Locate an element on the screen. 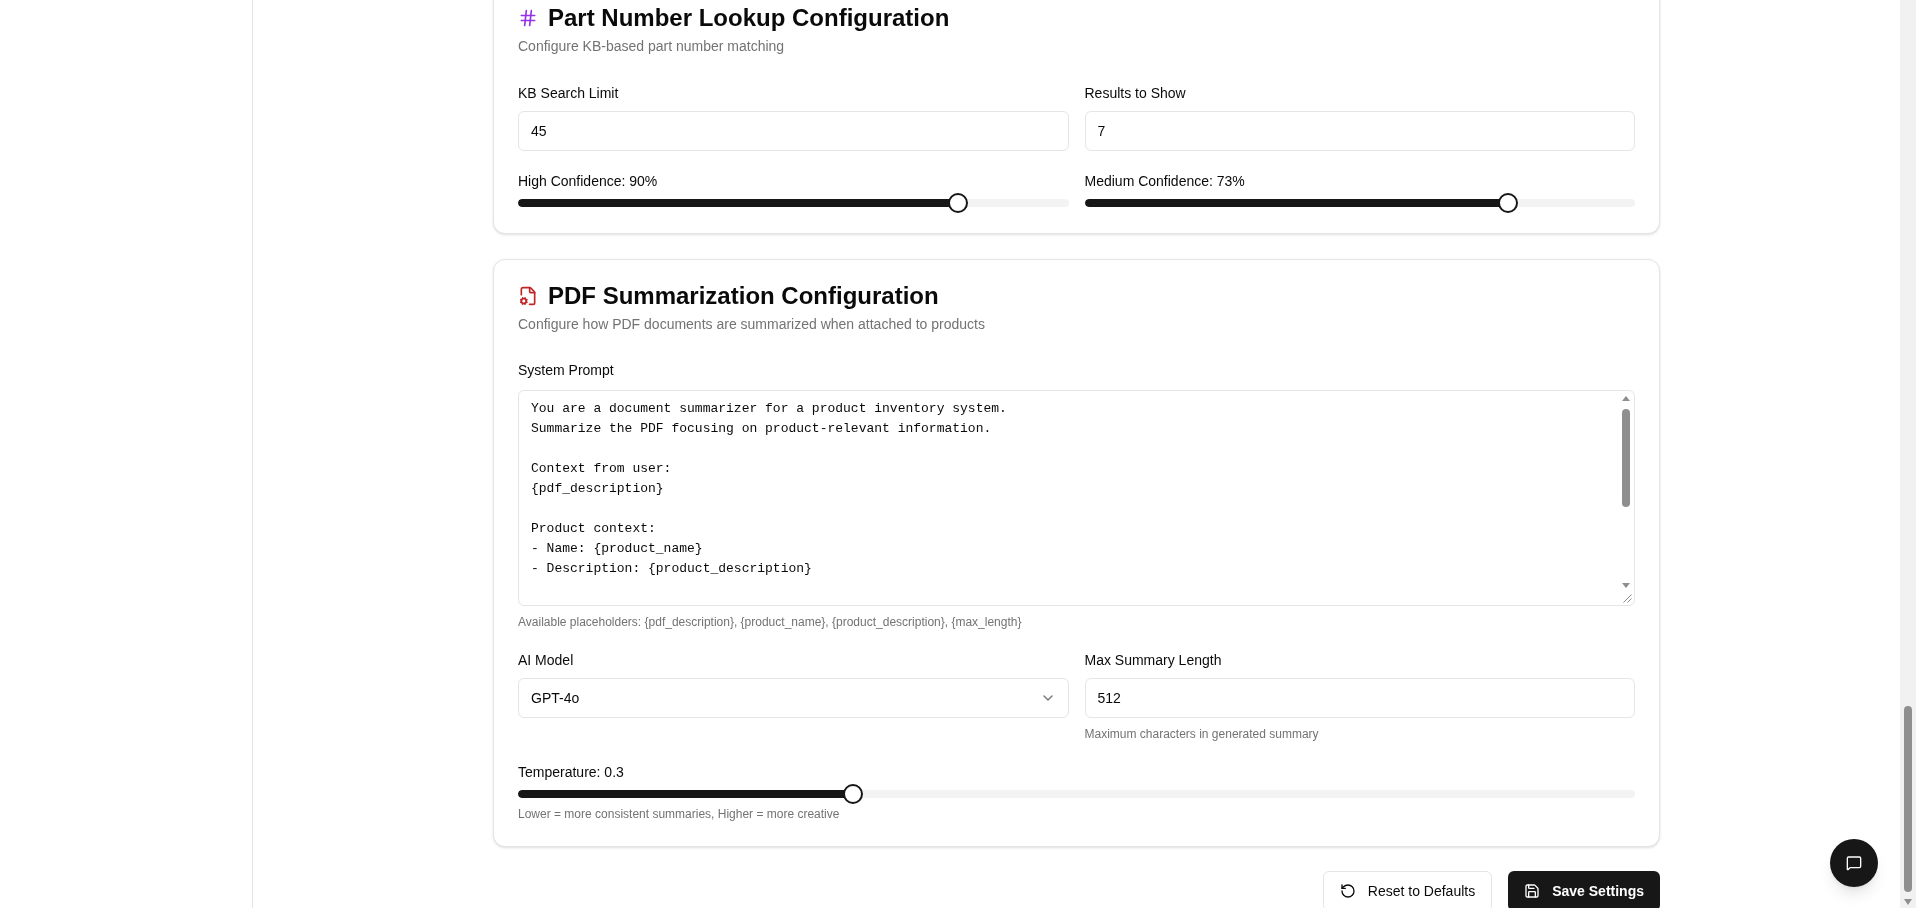  field-label: Temperature: 0.3 is located at coordinates (571, 772).